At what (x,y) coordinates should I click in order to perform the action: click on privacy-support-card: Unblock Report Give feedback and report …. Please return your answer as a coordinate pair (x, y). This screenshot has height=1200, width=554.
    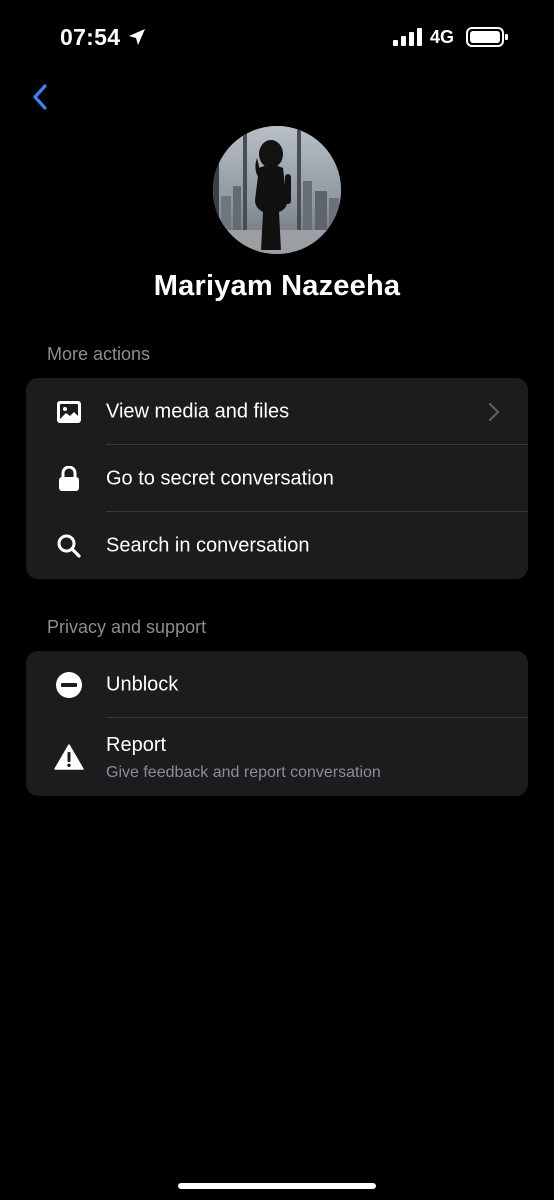
    Looking at the image, I should click on (277, 723).